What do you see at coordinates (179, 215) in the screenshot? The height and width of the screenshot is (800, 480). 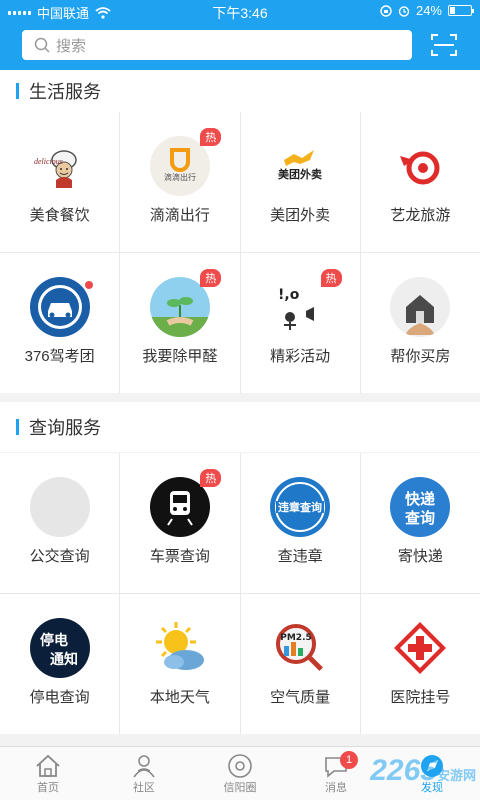 I see `grid-item-label: 滴滴出行` at bounding box center [179, 215].